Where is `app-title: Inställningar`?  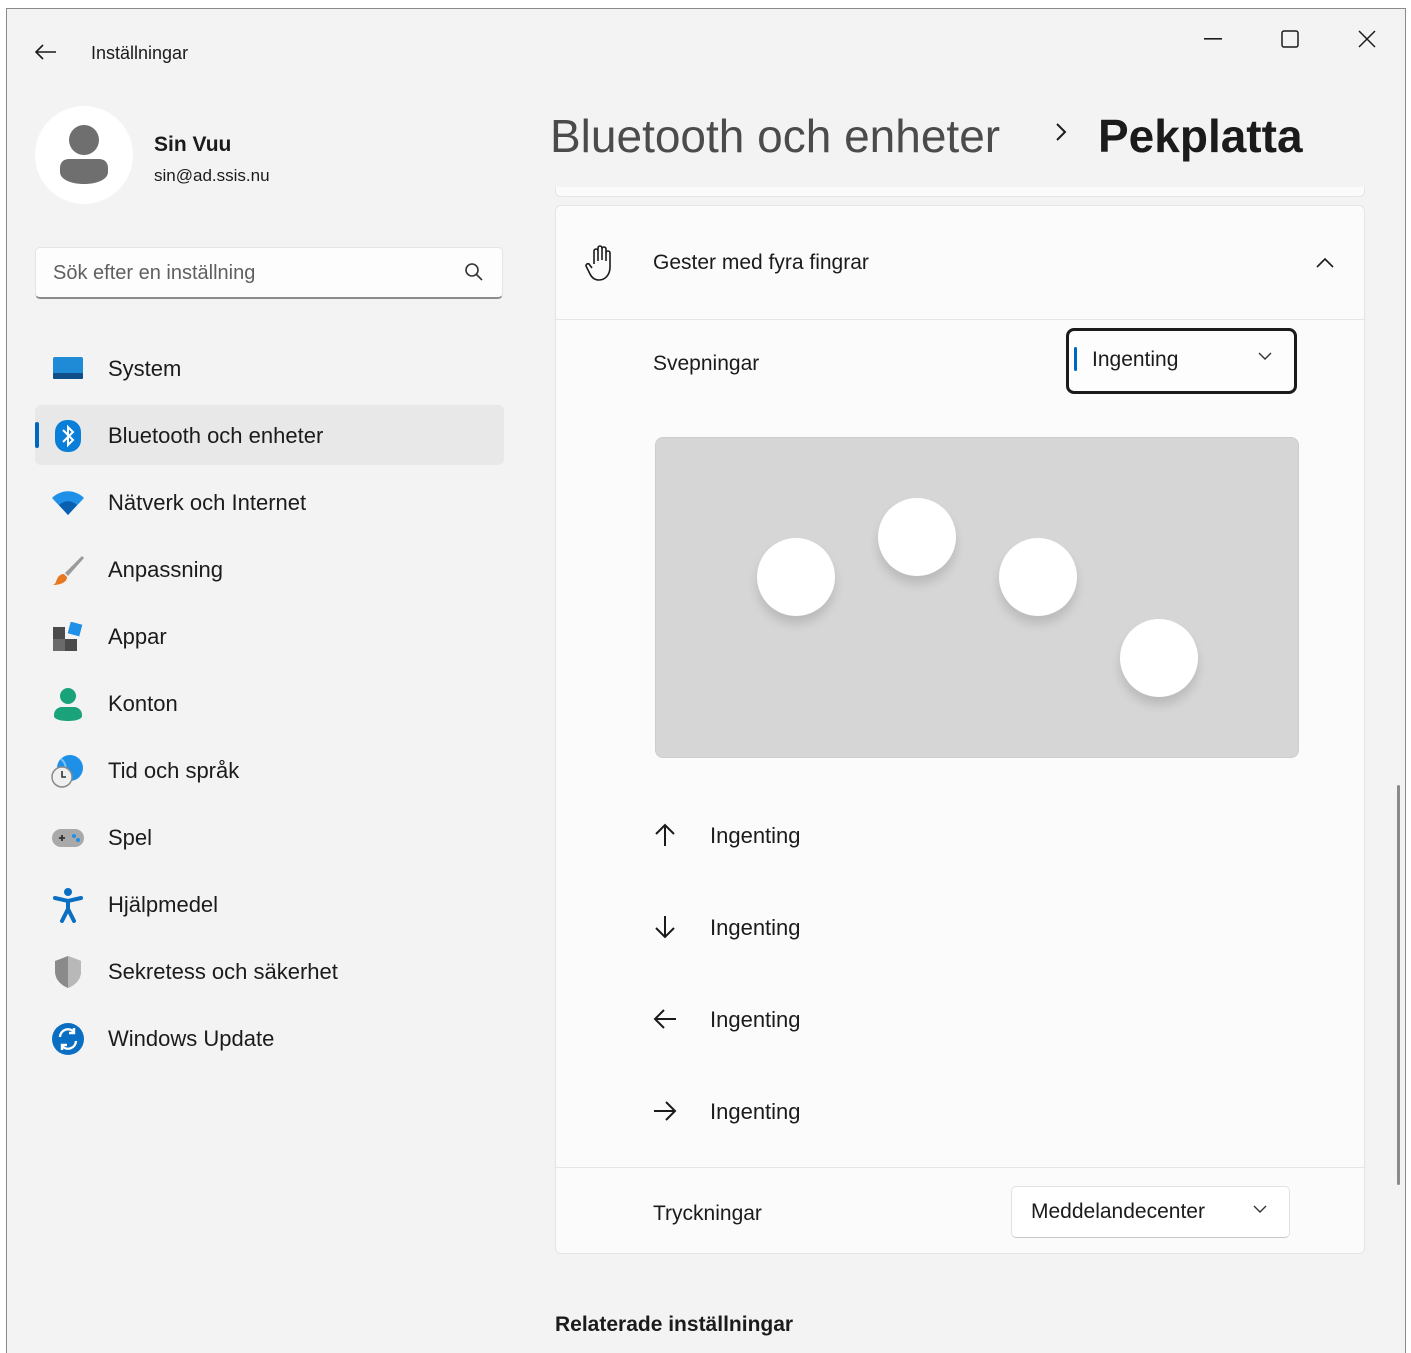 app-title: Inställningar is located at coordinates (140, 53).